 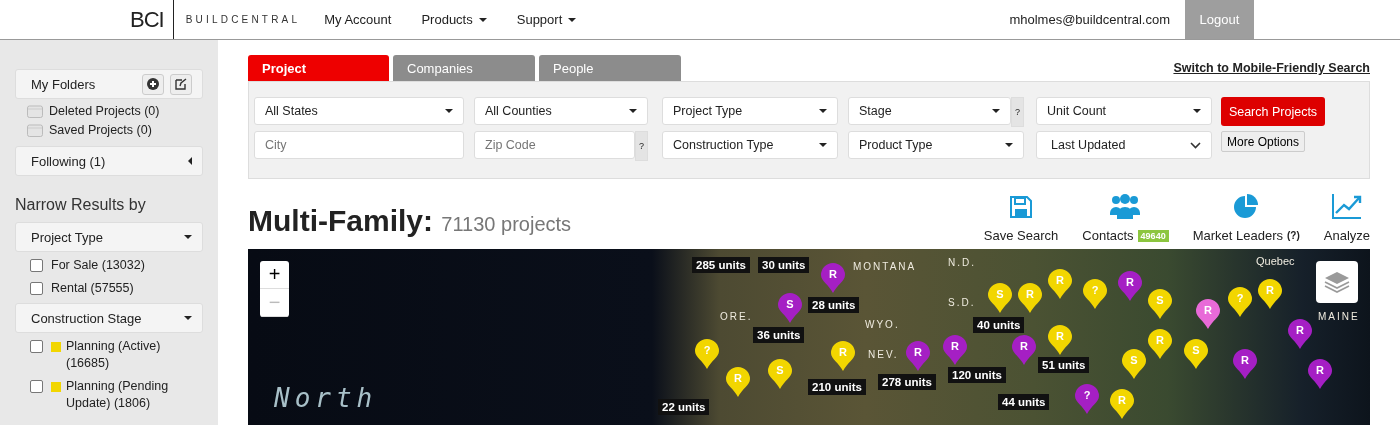 What do you see at coordinates (359, 111) in the screenshot?
I see `dropdown: All States` at bounding box center [359, 111].